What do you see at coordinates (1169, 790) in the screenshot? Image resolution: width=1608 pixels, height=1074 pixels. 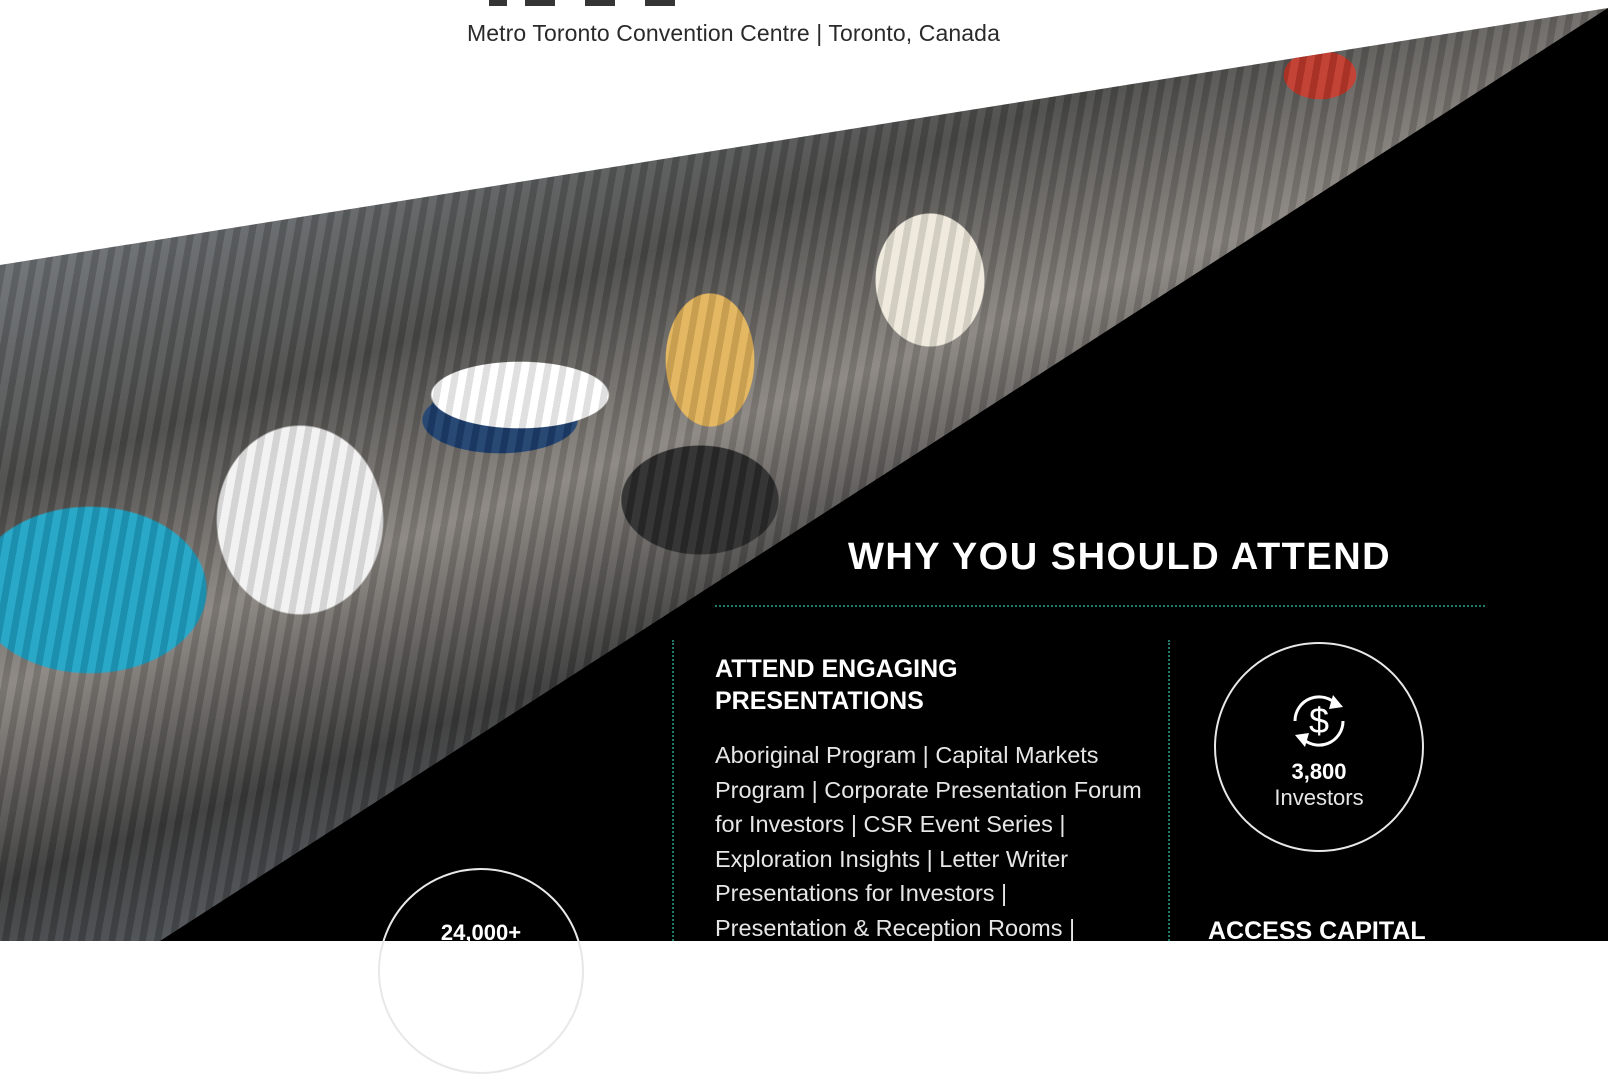 I see `column-divider-right` at bounding box center [1169, 790].